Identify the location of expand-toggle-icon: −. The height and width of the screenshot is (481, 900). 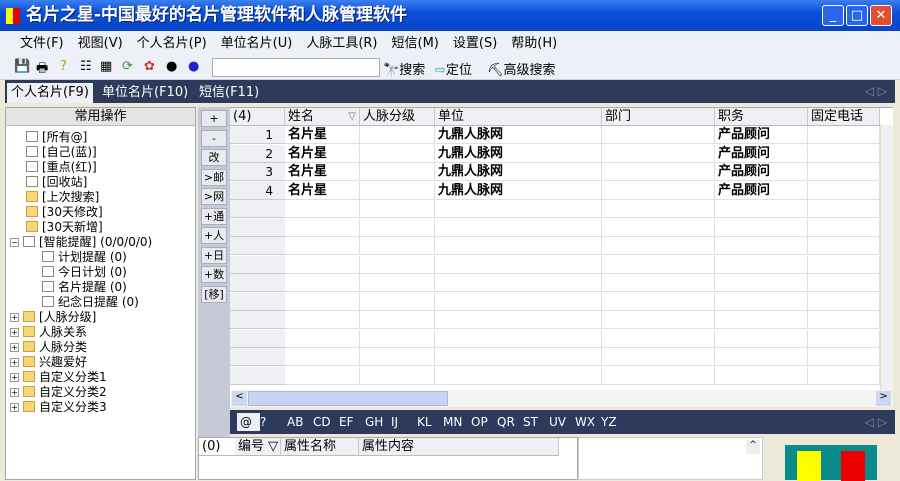
(14, 242).